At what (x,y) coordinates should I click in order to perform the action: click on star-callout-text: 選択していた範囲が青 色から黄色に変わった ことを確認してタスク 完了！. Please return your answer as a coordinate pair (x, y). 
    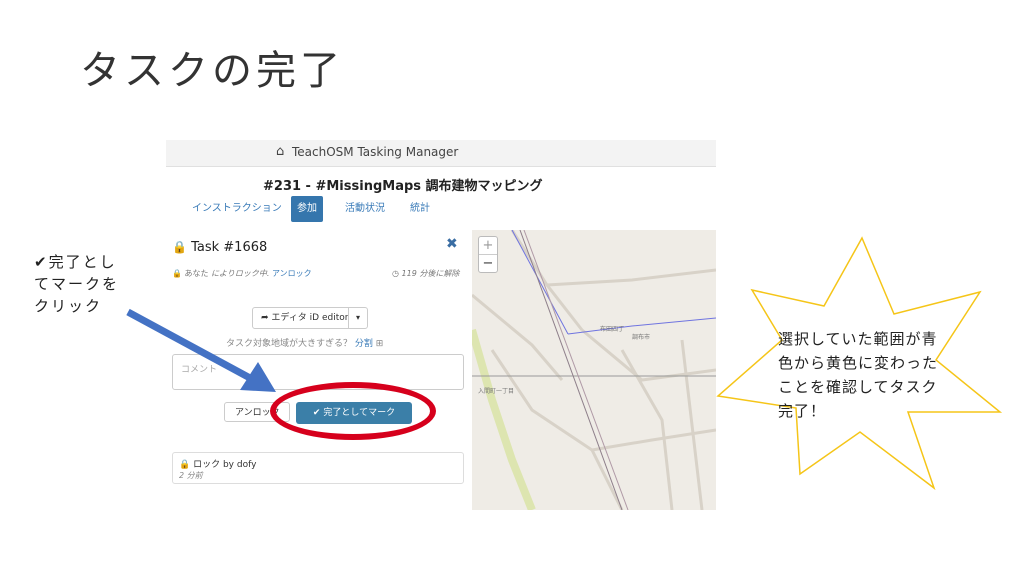
    Looking at the image, I should click on (876, 375).